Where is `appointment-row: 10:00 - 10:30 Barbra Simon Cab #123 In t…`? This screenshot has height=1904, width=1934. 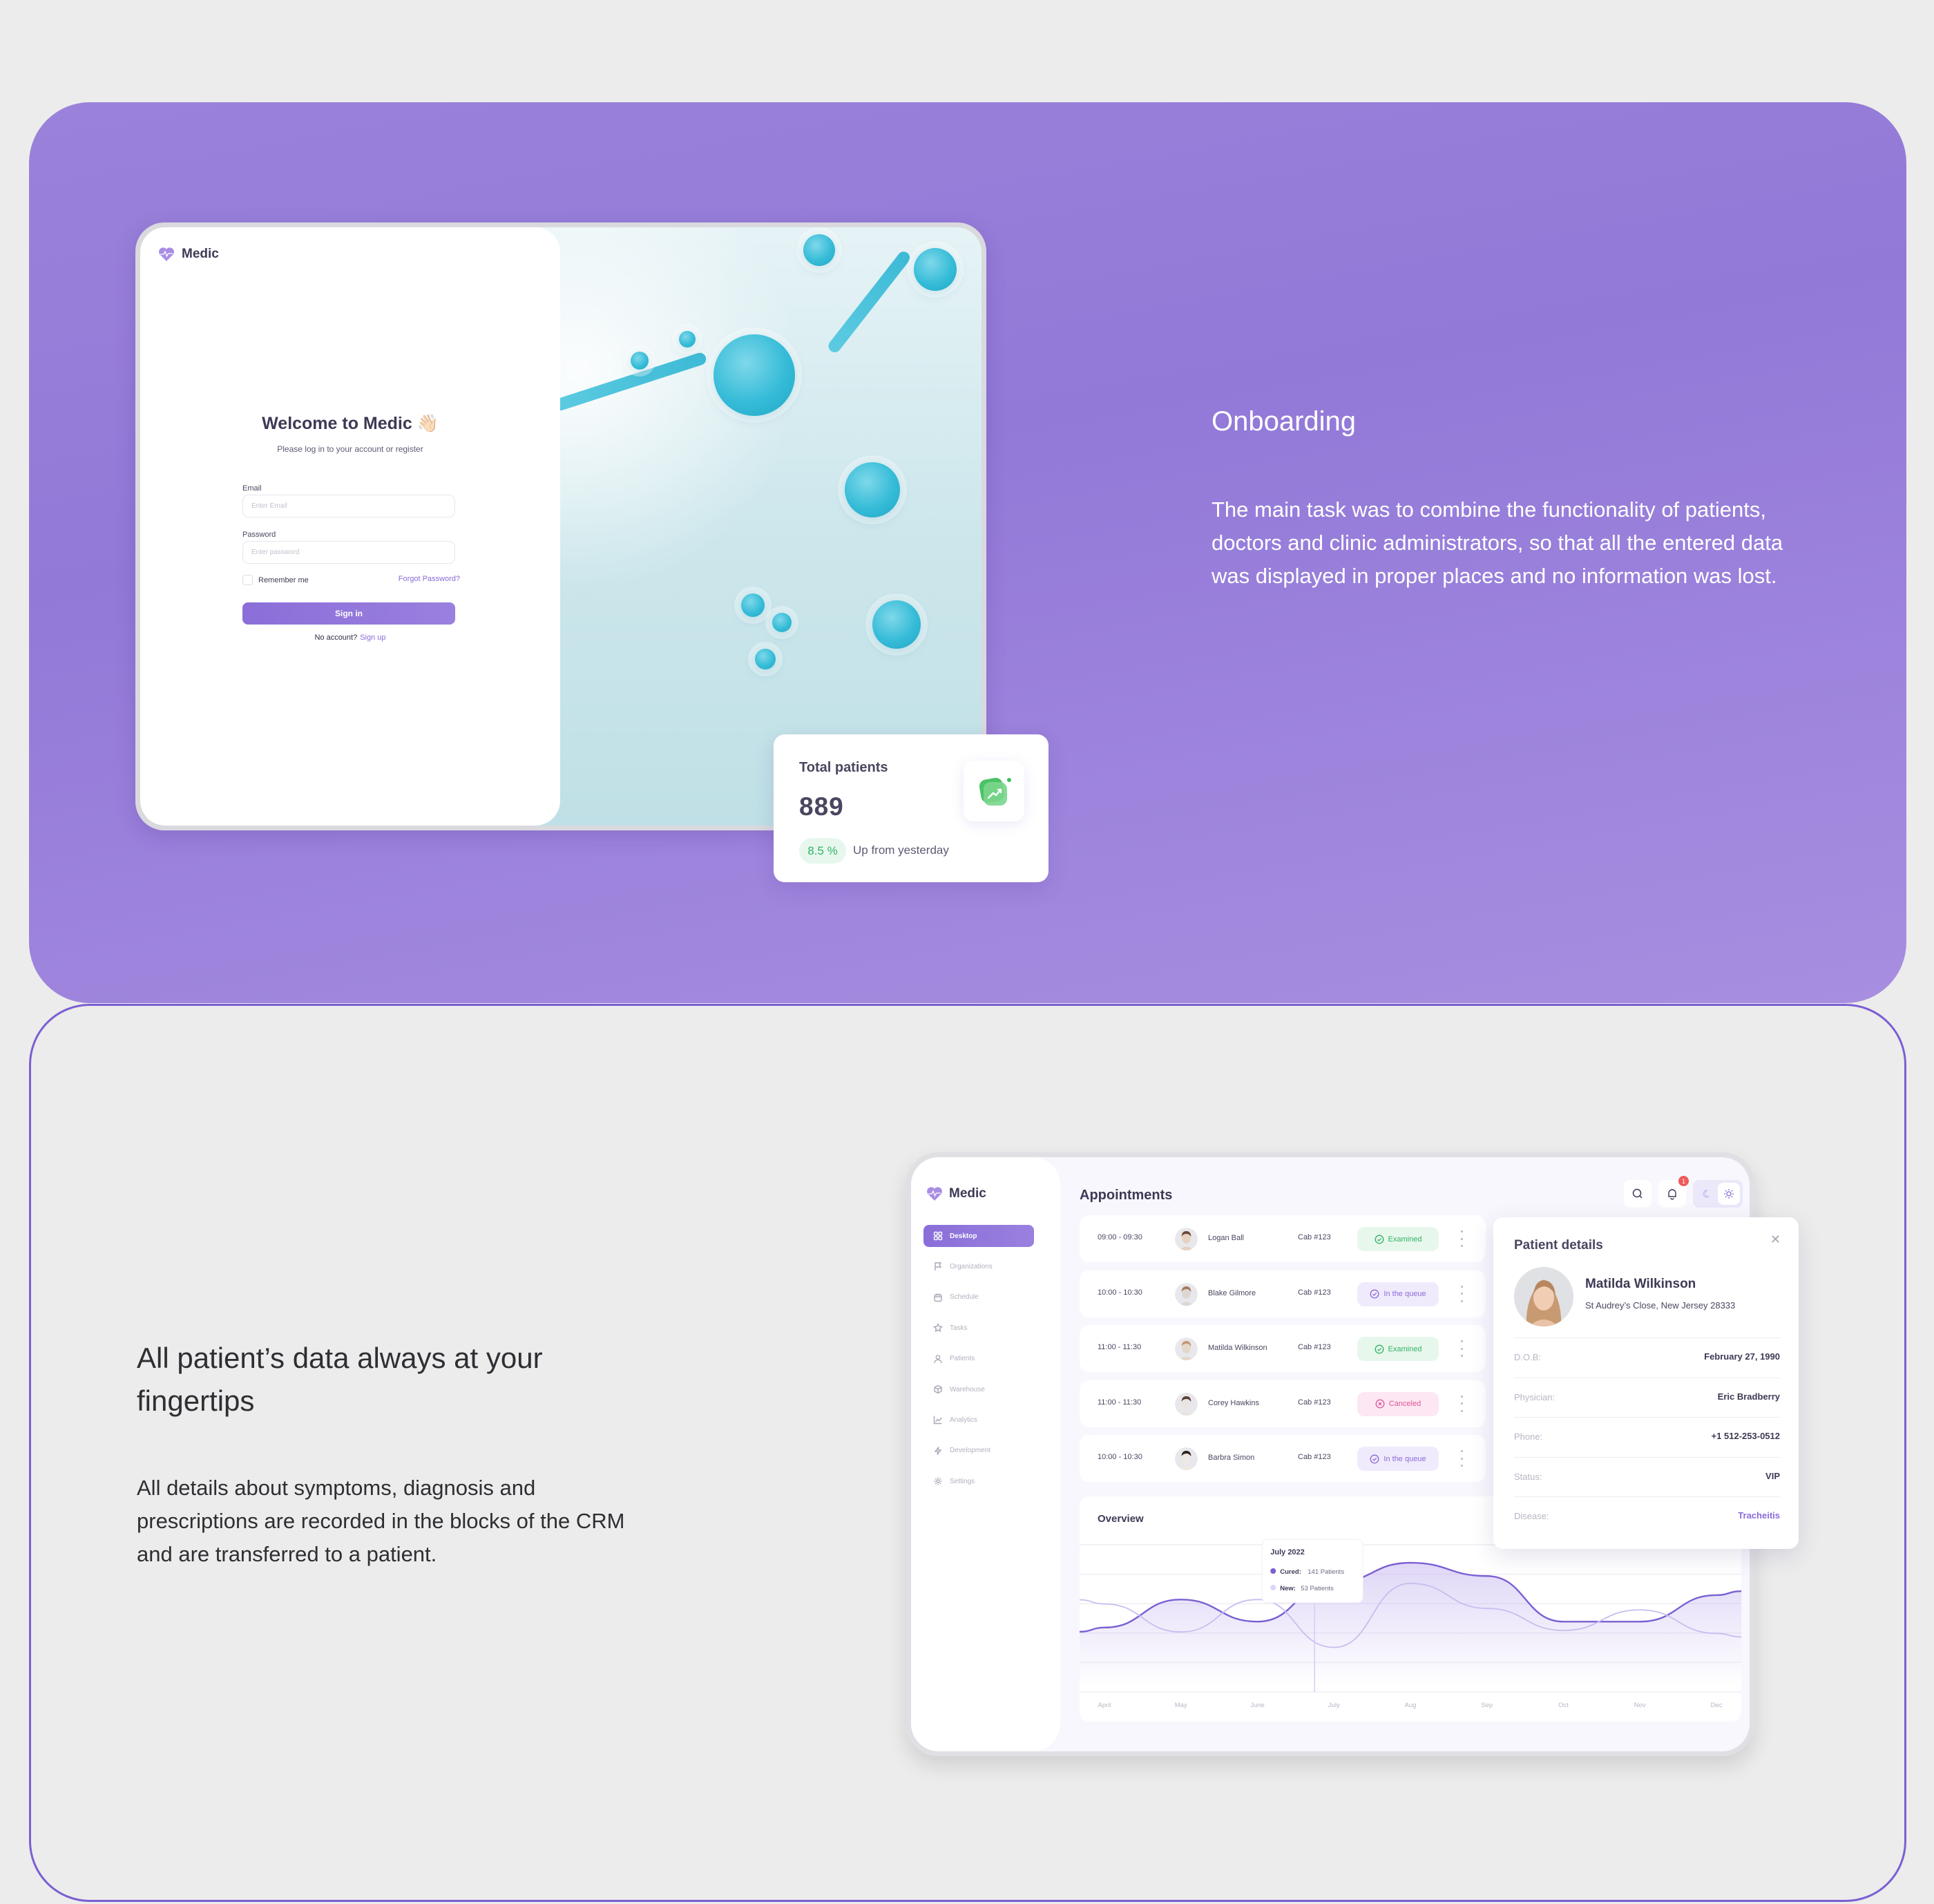
appointment-row: 10:00 - 10:30 Barbra Simon Cab #123 In t… is located at coordinates (1283, 1458).